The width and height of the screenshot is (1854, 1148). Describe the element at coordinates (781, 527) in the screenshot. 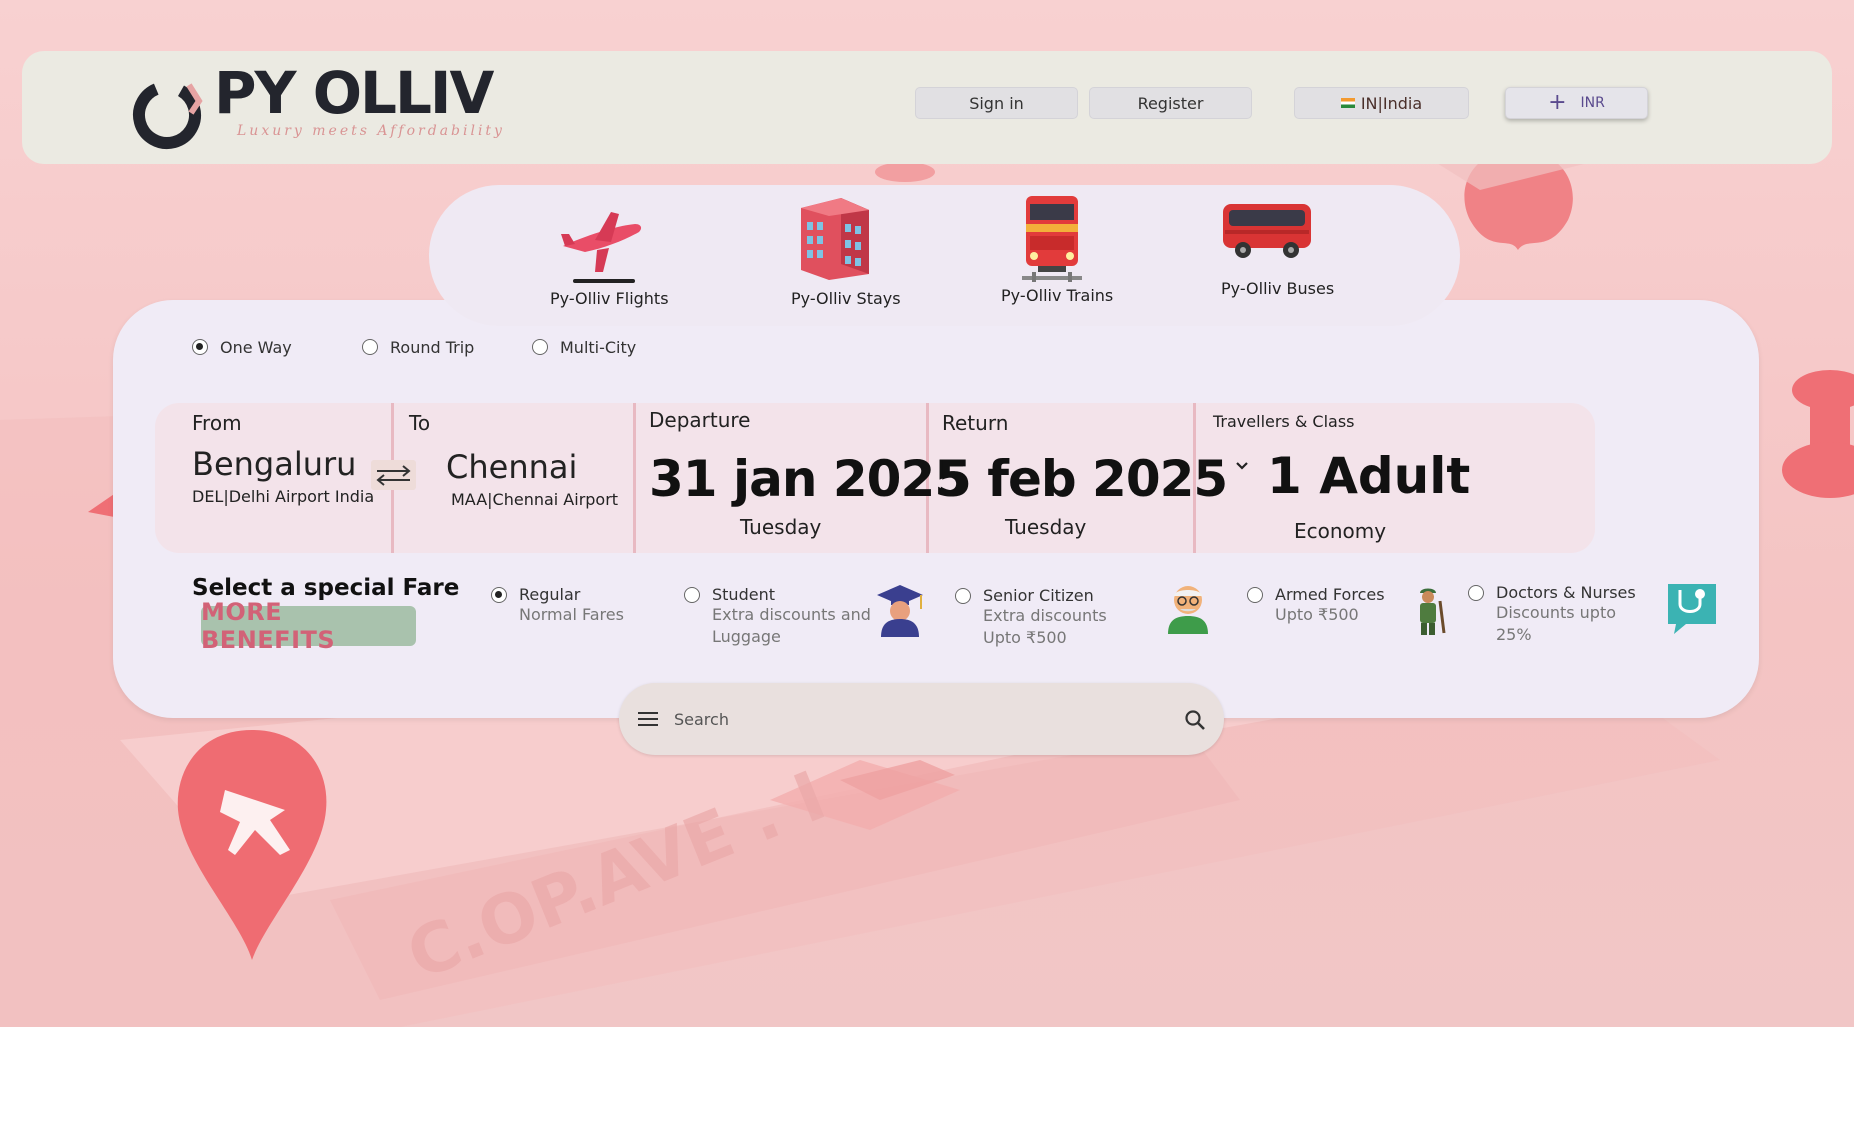

I see `departure-day: Tuesday` at that location.